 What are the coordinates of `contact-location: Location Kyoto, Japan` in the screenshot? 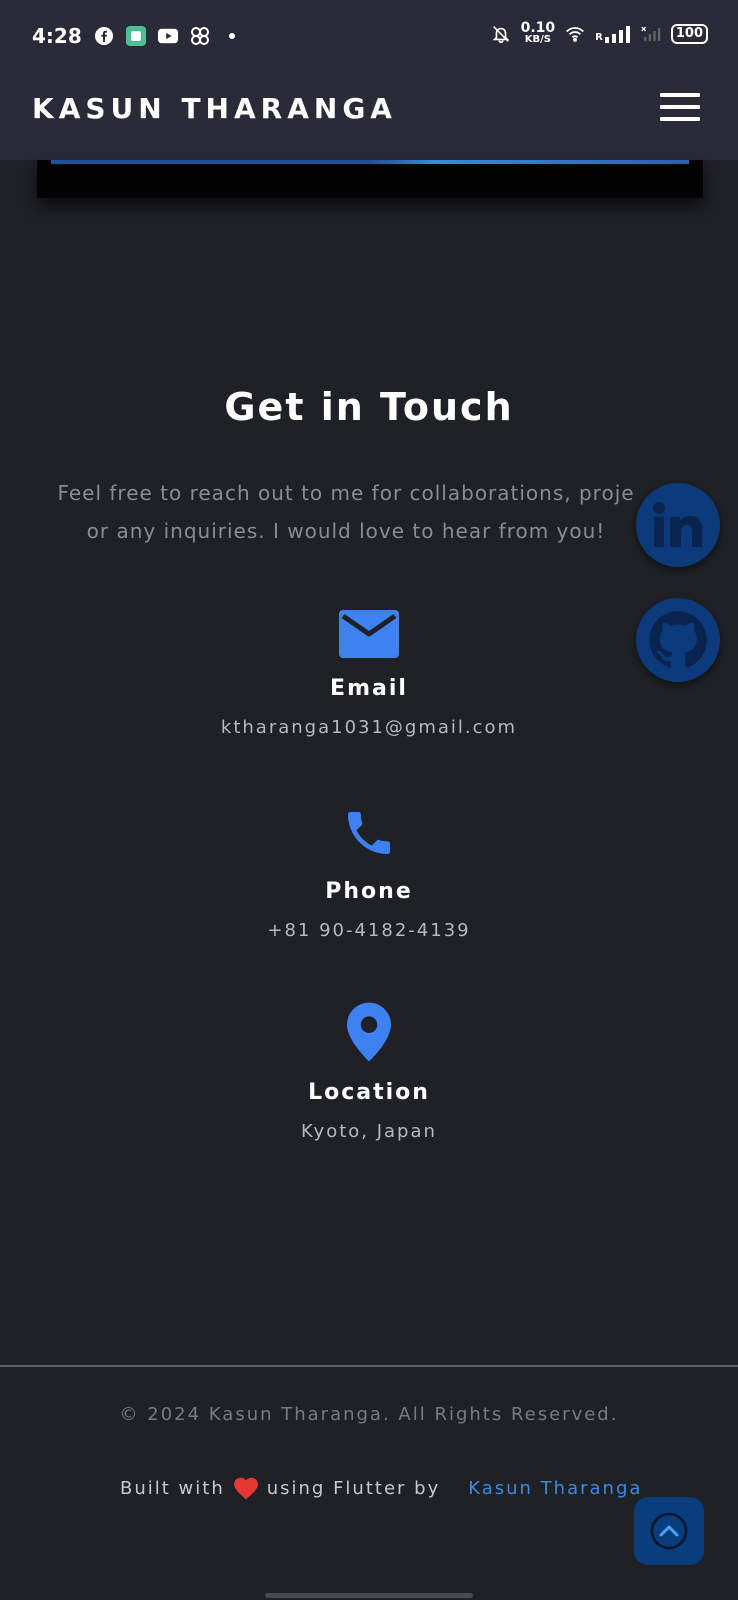 It's located at (369, 1072).